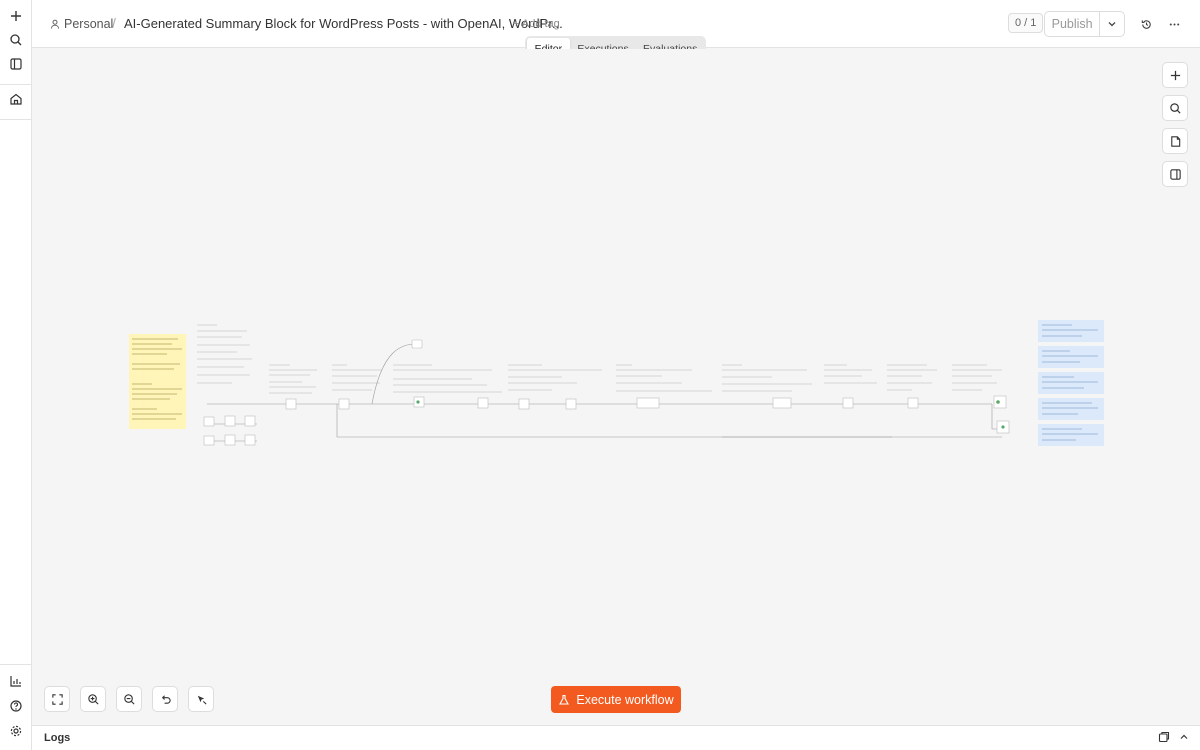 The width and height of the screenshot is (1200, 750). Describe the element at coordinates (16, 16) in the screenshot. I see `add-icon` at that location.